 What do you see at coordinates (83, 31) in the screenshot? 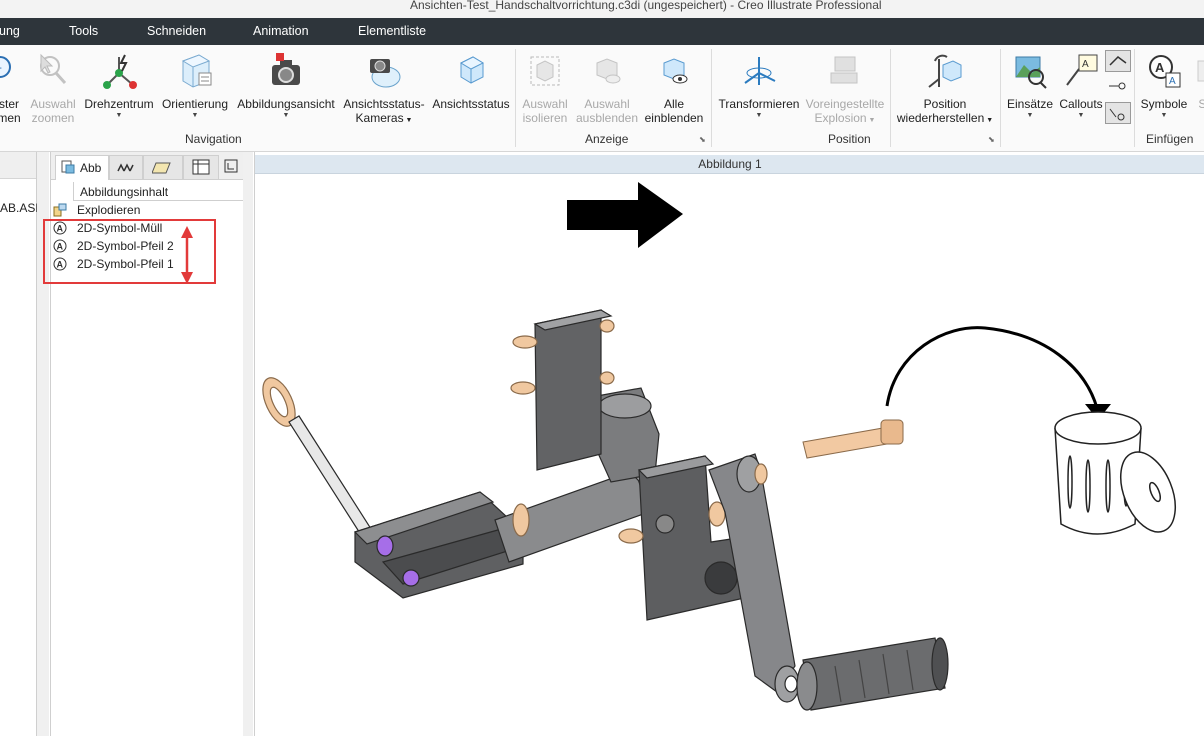
I see `menu-item-tools: Tools` at bounding box center [83, 31].